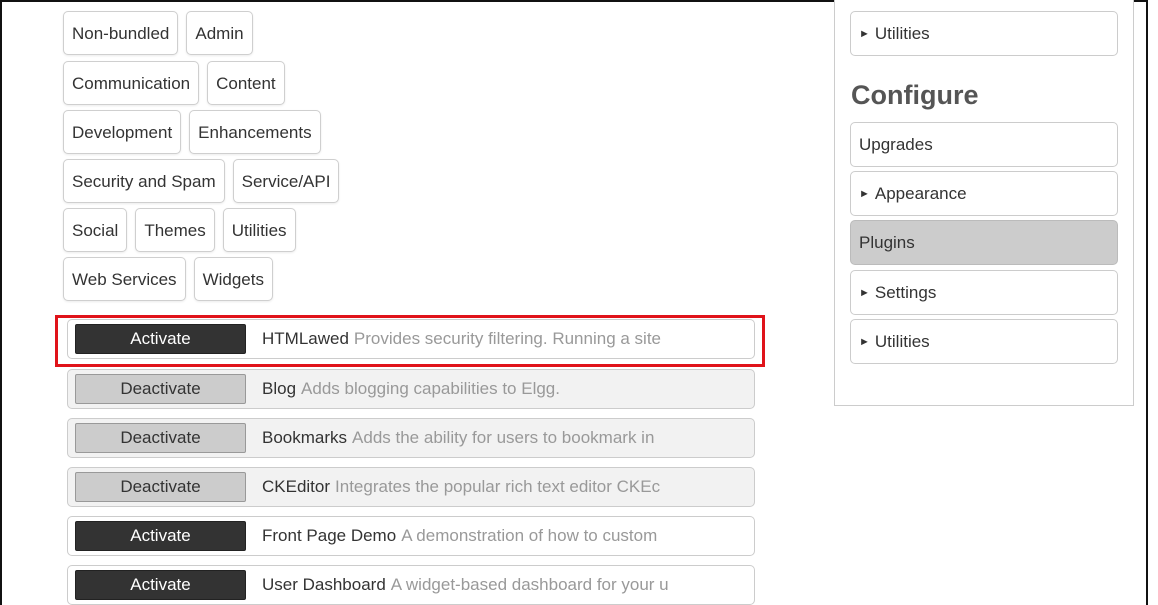 The image size is (1158, 605). What do you see at coordinates (305, 338) in the screenshot?
I see `plugin-name: HTMLawed` at bounding box center [305, 338].